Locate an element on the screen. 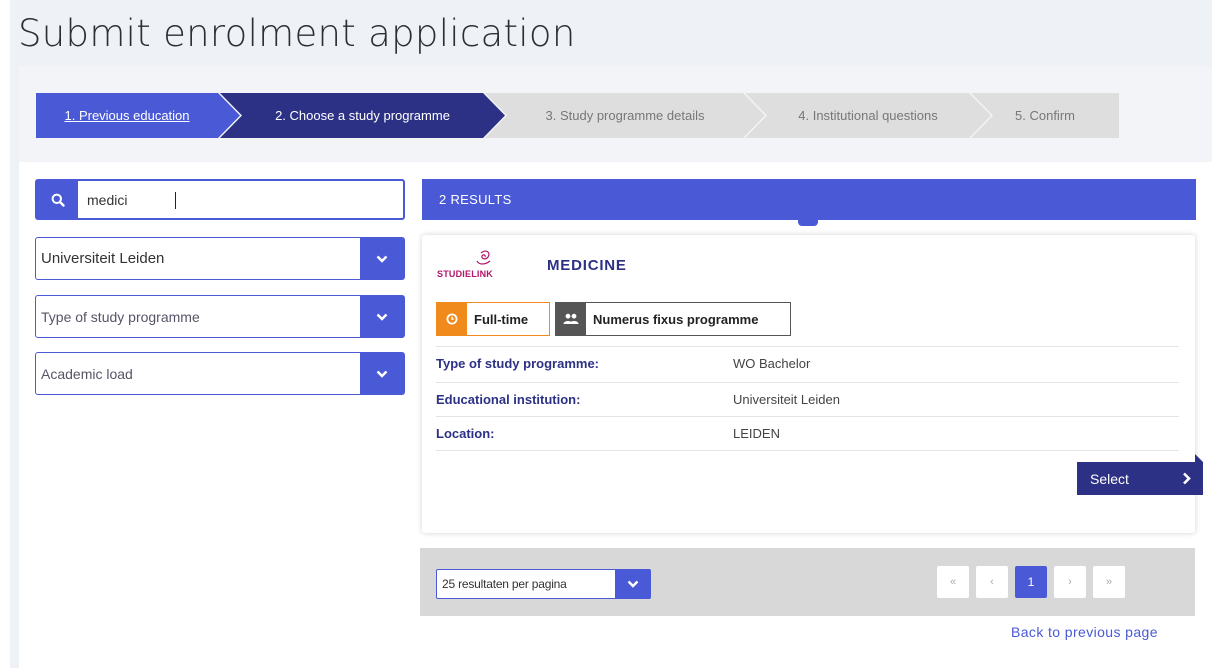  step-choose-study-programme: 2. Choose a study programme is located at coordinates (362, 115).